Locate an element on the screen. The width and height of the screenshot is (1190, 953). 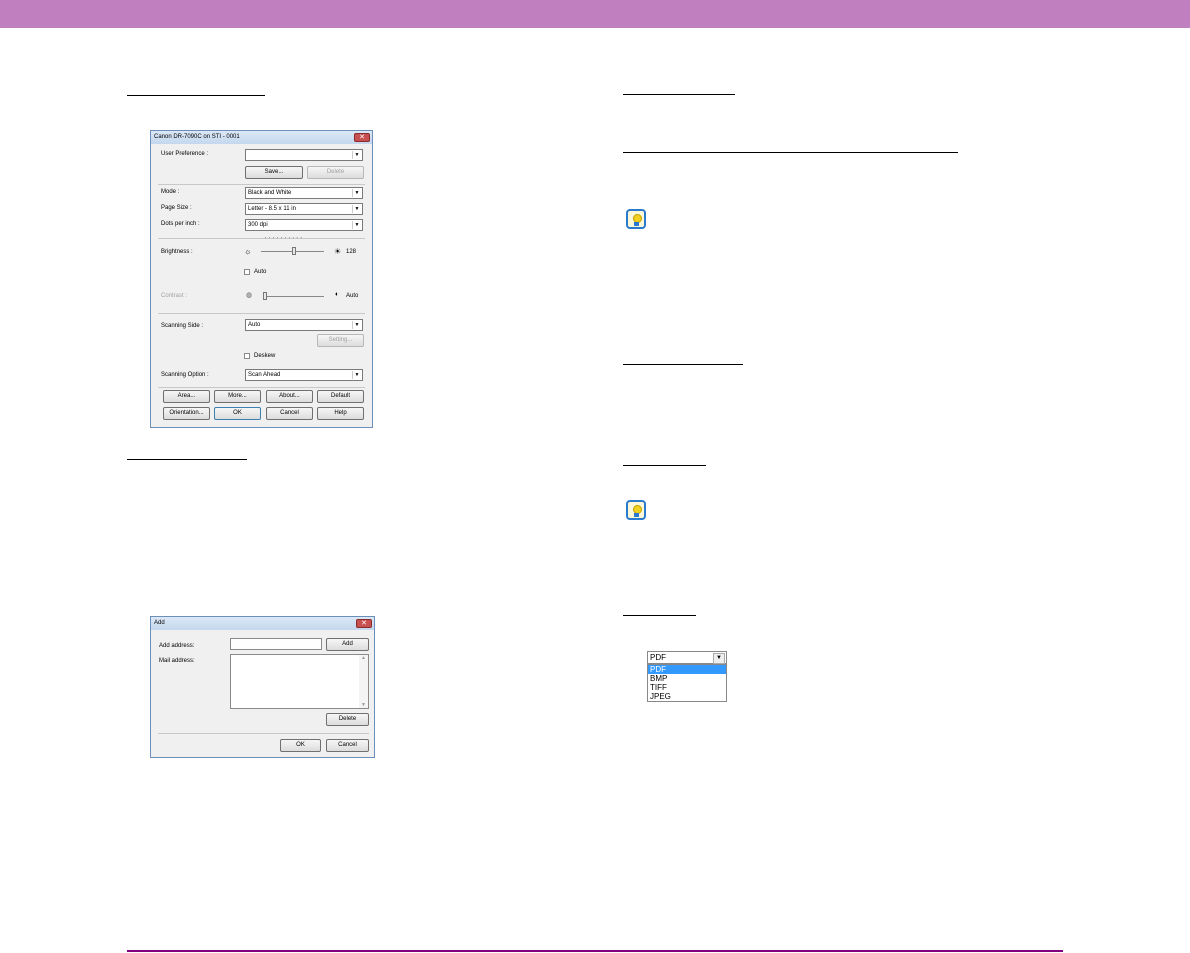
contrast-value: Auto is located at coordinates (352, 296).